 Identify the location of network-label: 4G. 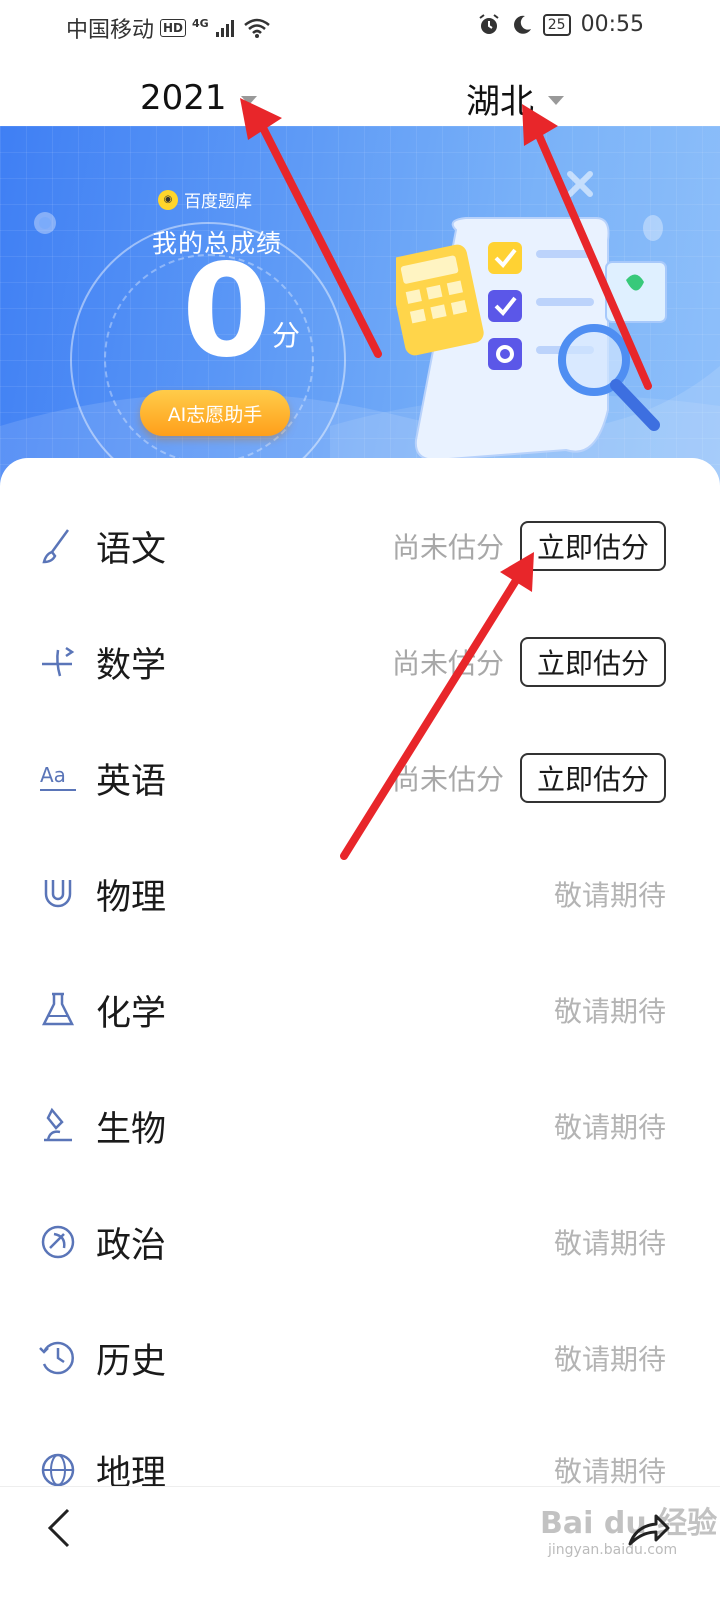
(200, 23).